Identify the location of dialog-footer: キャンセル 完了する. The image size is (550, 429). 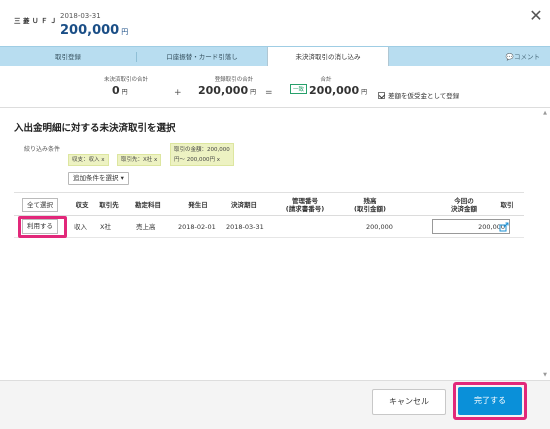
(275, 404).